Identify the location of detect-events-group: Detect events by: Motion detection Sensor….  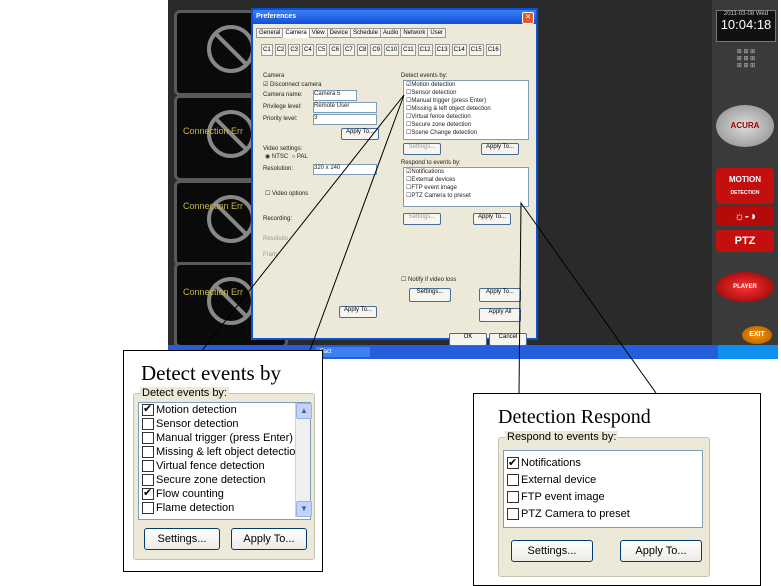
(224, 473).